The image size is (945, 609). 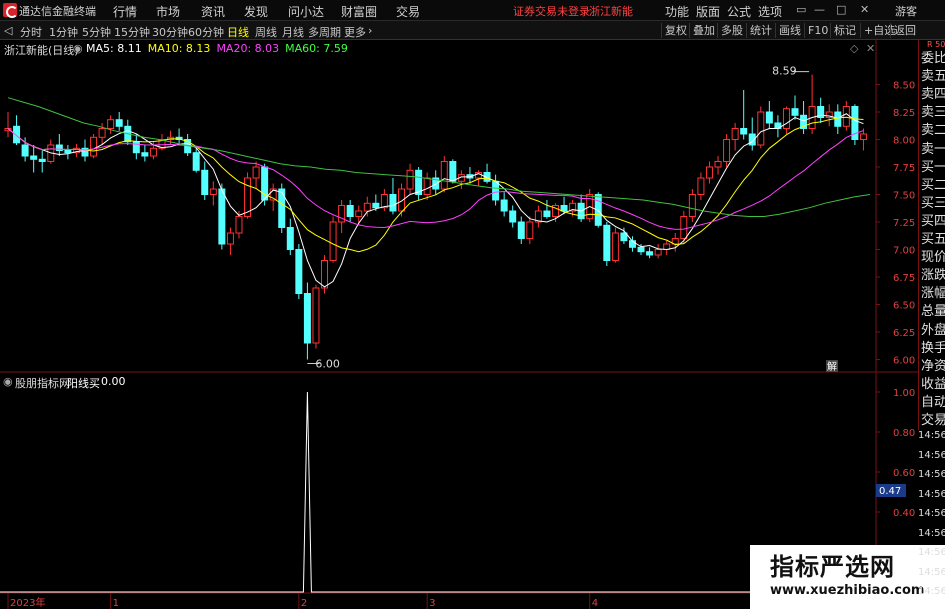 What do you see at coordinates (8, 381) in the screenshot?
I see `sub-indicator-toggle-icon: ◉` at bounding box center [8, 381].